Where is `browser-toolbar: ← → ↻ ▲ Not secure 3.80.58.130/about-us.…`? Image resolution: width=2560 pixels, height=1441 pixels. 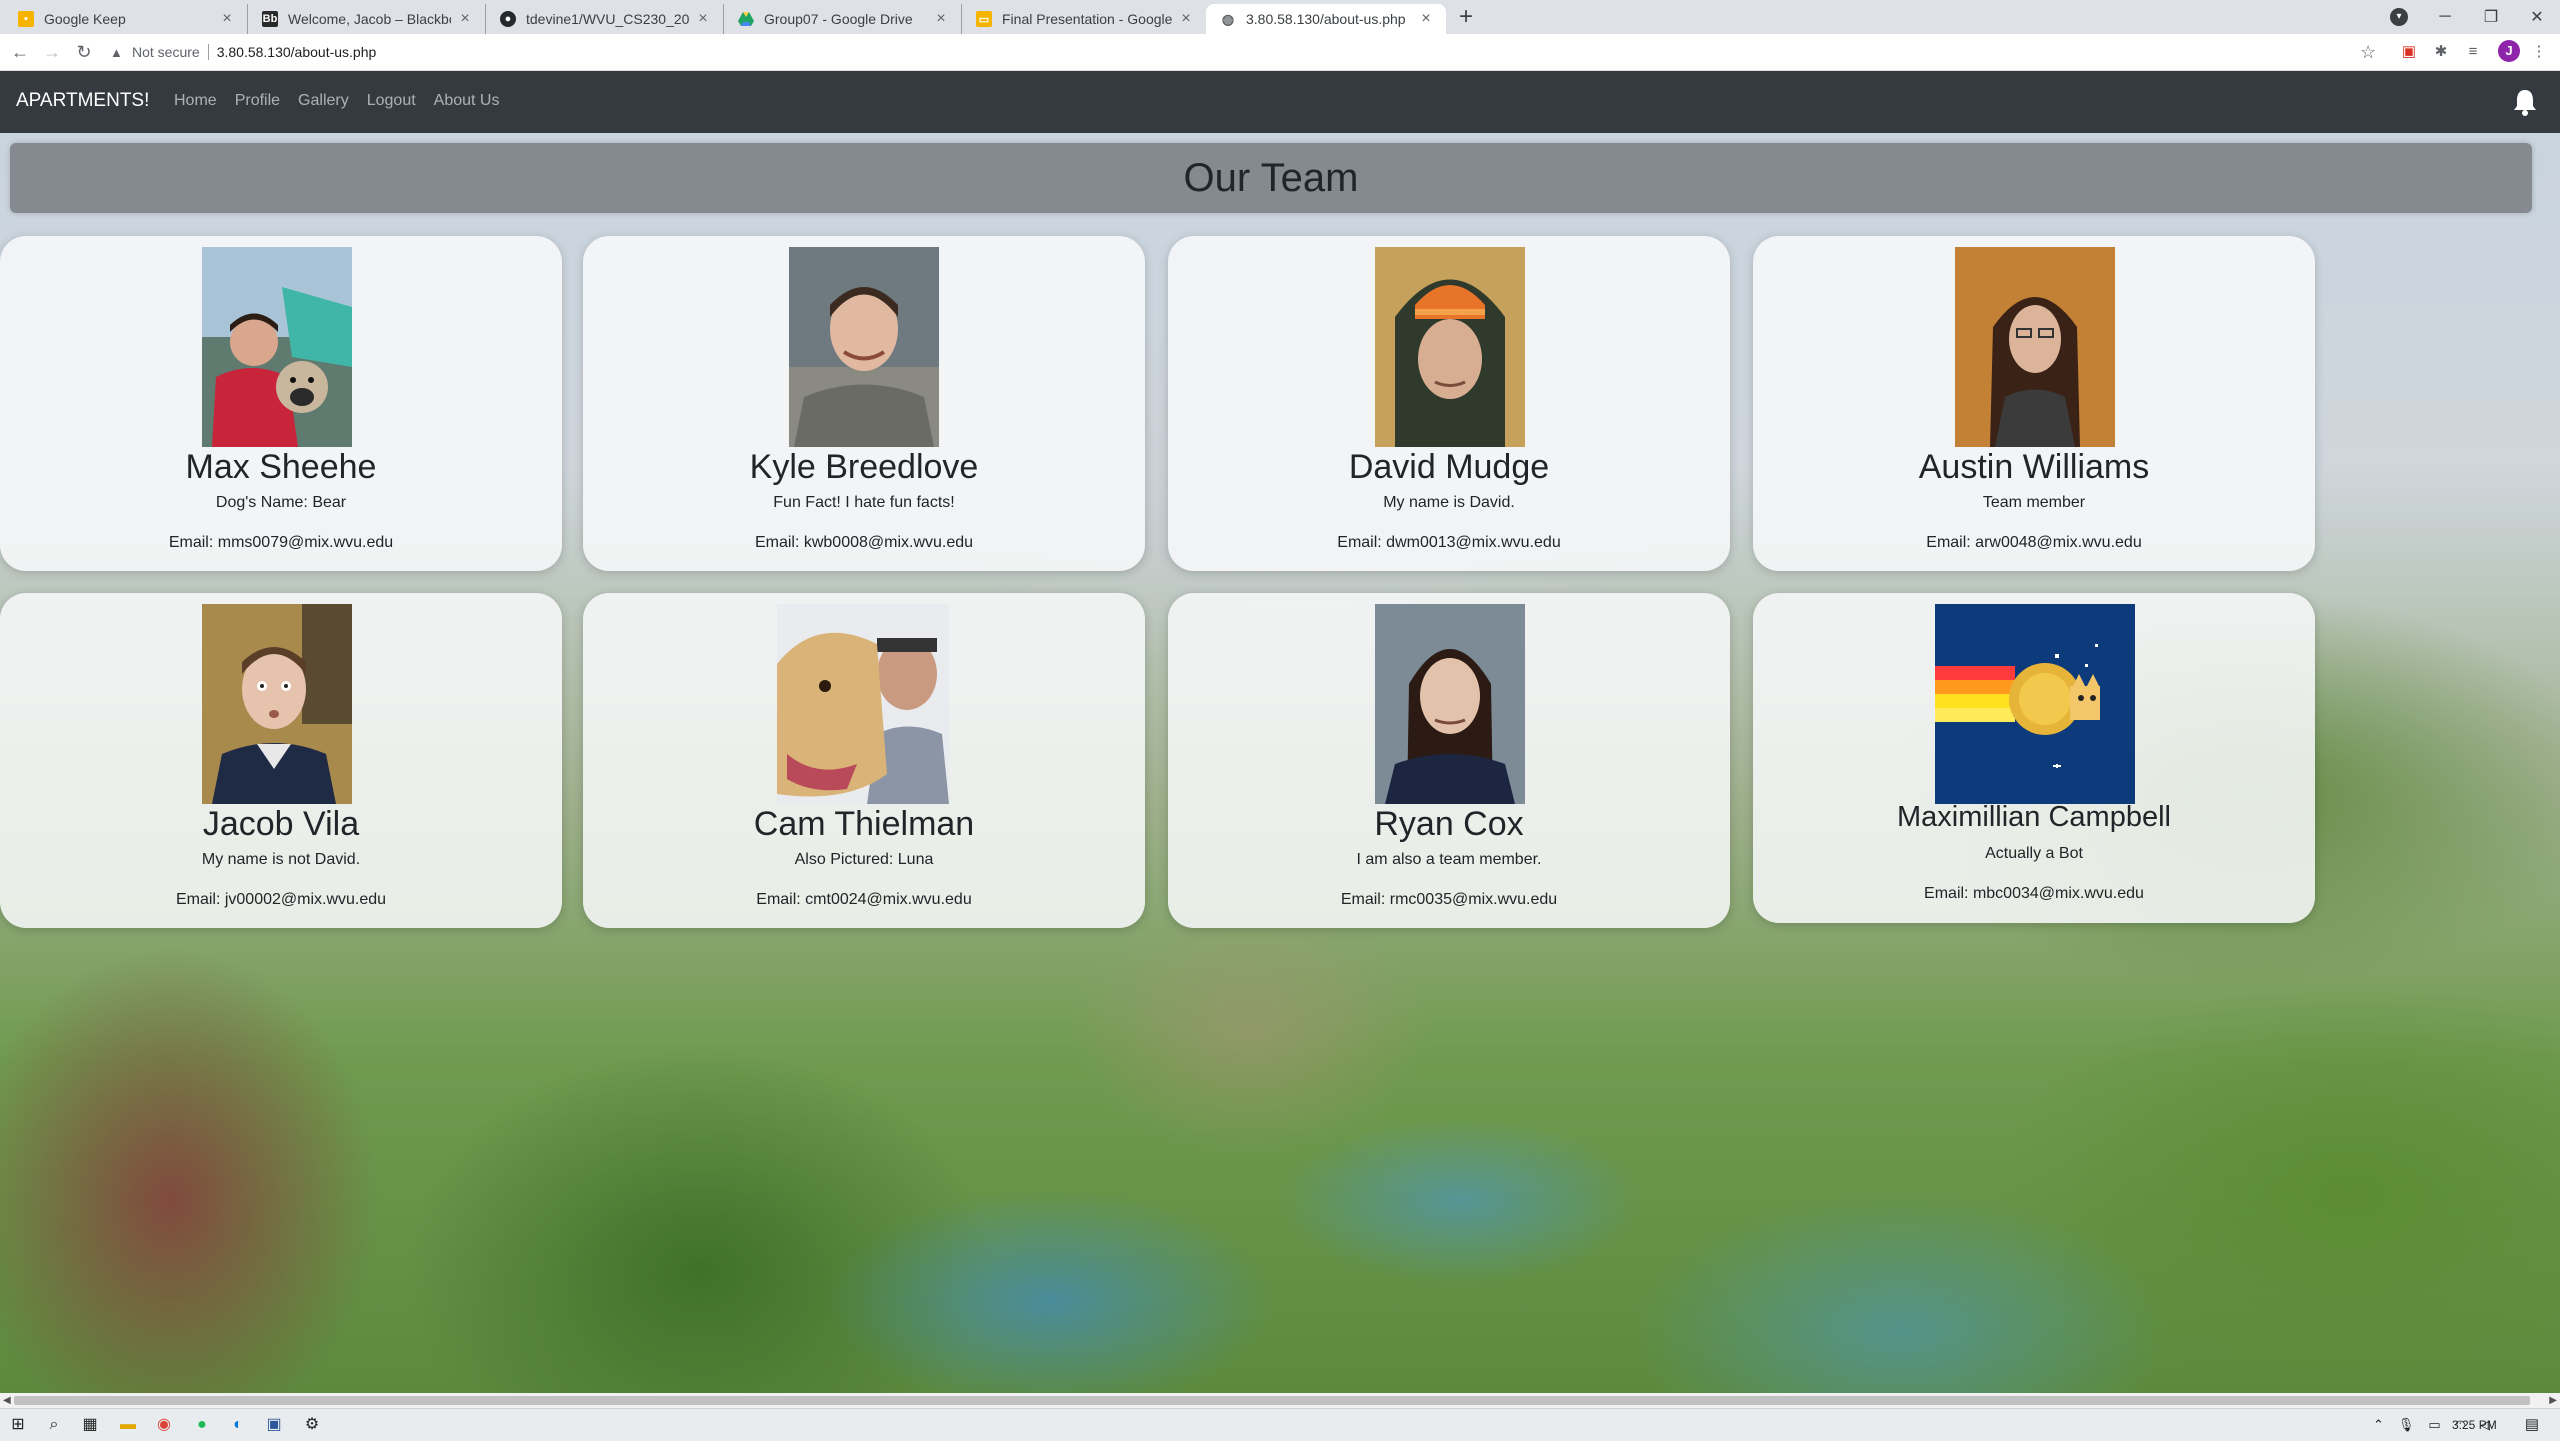
browser-toolbar: ← → ↻ ▲ Not secure 3.80.58.130/about-us.… is located at coordinates (1280, 52).